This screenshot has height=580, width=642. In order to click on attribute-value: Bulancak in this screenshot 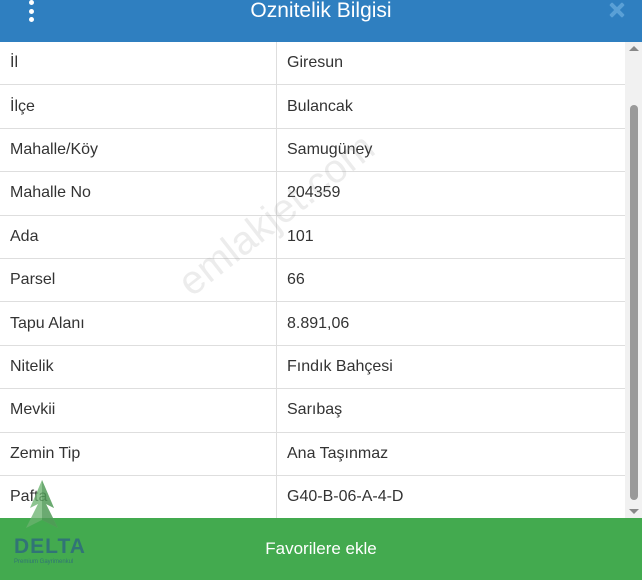, I will do `click(450, 106)`.